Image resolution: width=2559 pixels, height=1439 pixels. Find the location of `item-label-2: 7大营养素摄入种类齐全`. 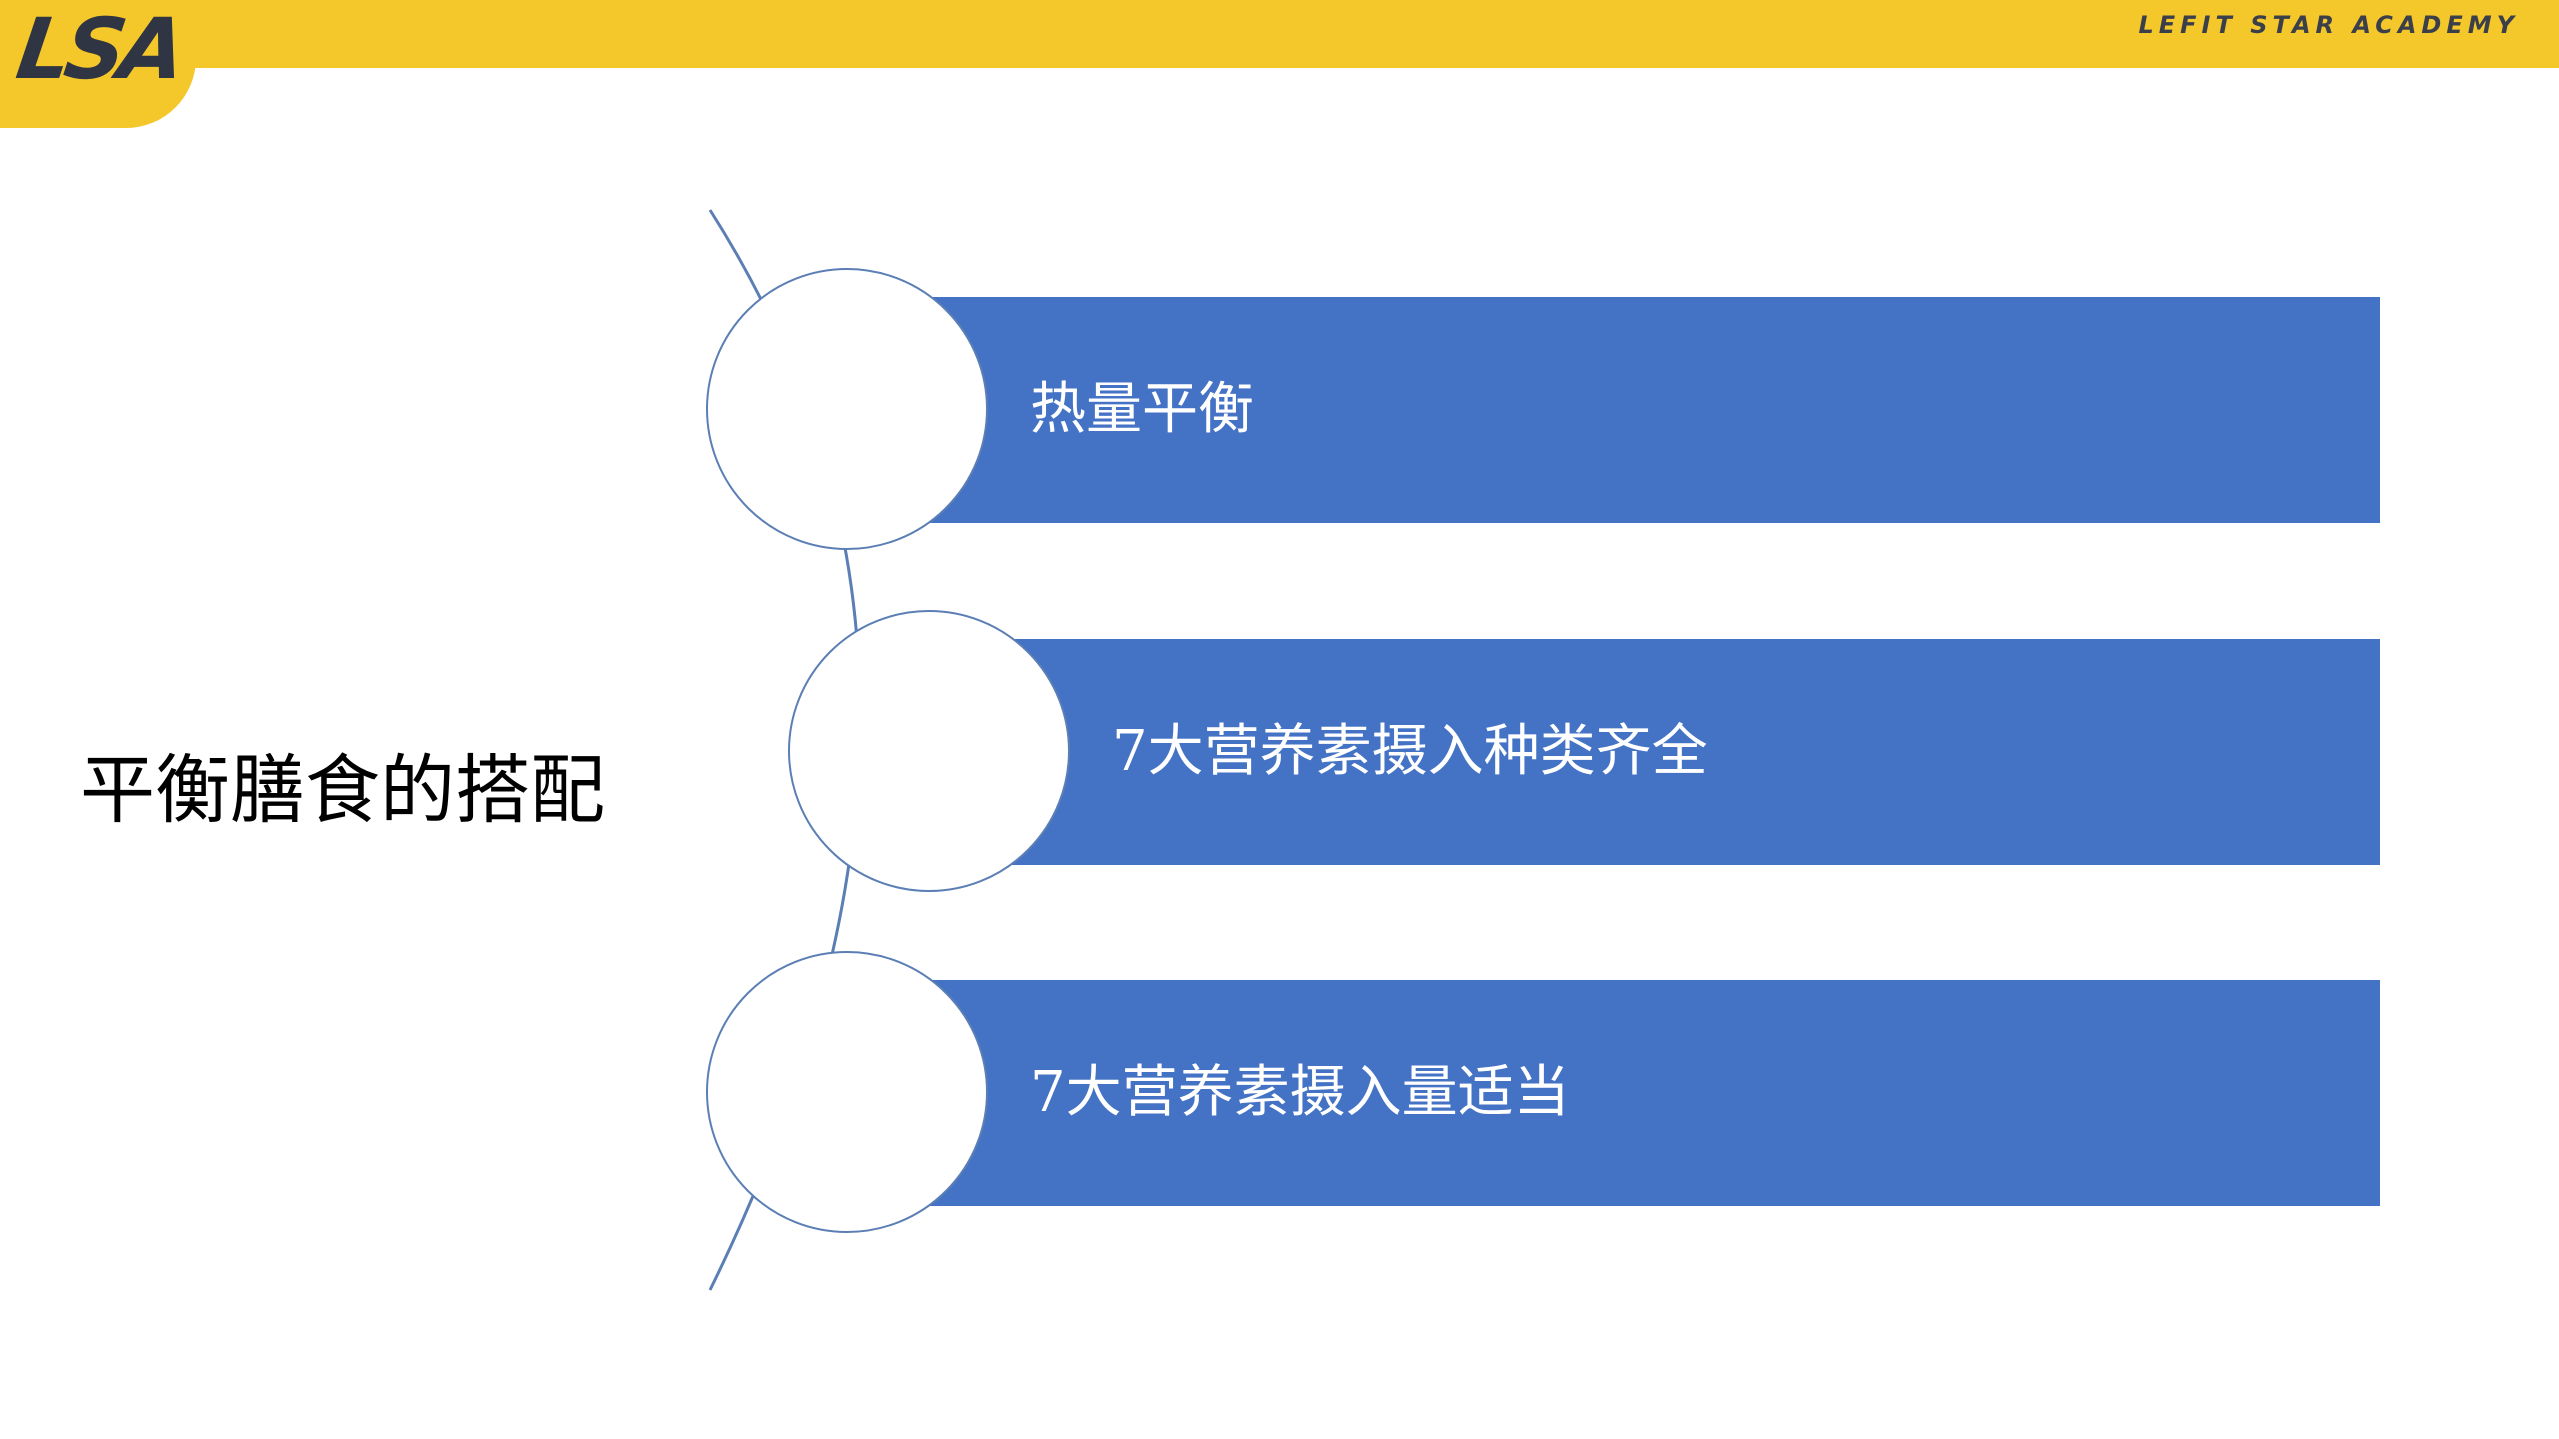

item-label-2: 7大营养素摄入种类齐全 is located at coordinates (1410, 751).